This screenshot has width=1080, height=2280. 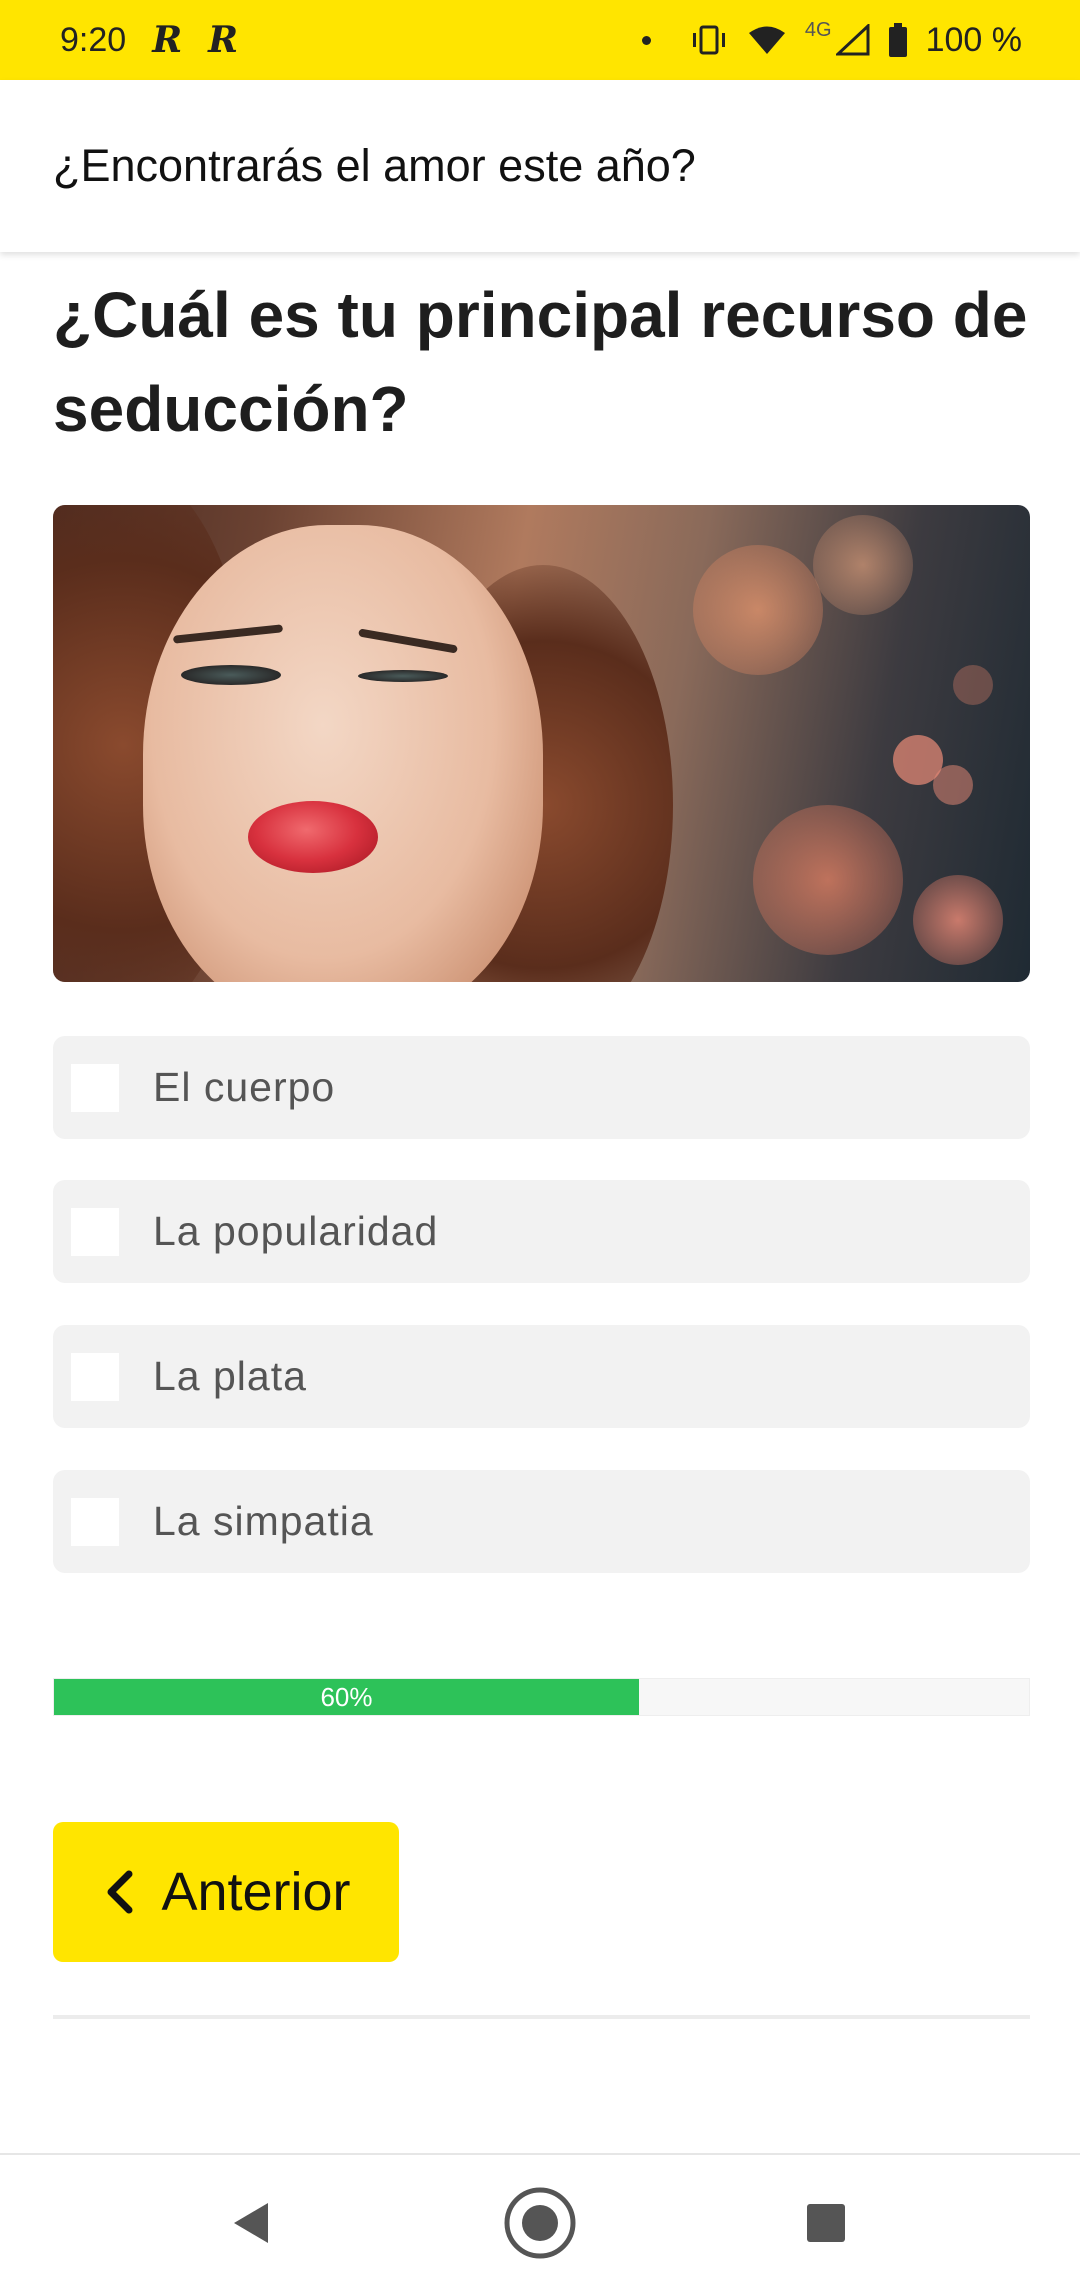 I want to click on signal-icon, so click(x=852, y=40).